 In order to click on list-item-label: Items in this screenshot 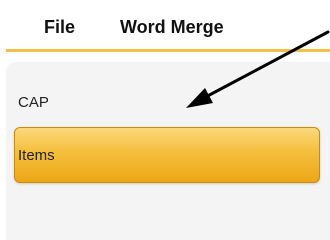, I will do `click(36, 155)`.